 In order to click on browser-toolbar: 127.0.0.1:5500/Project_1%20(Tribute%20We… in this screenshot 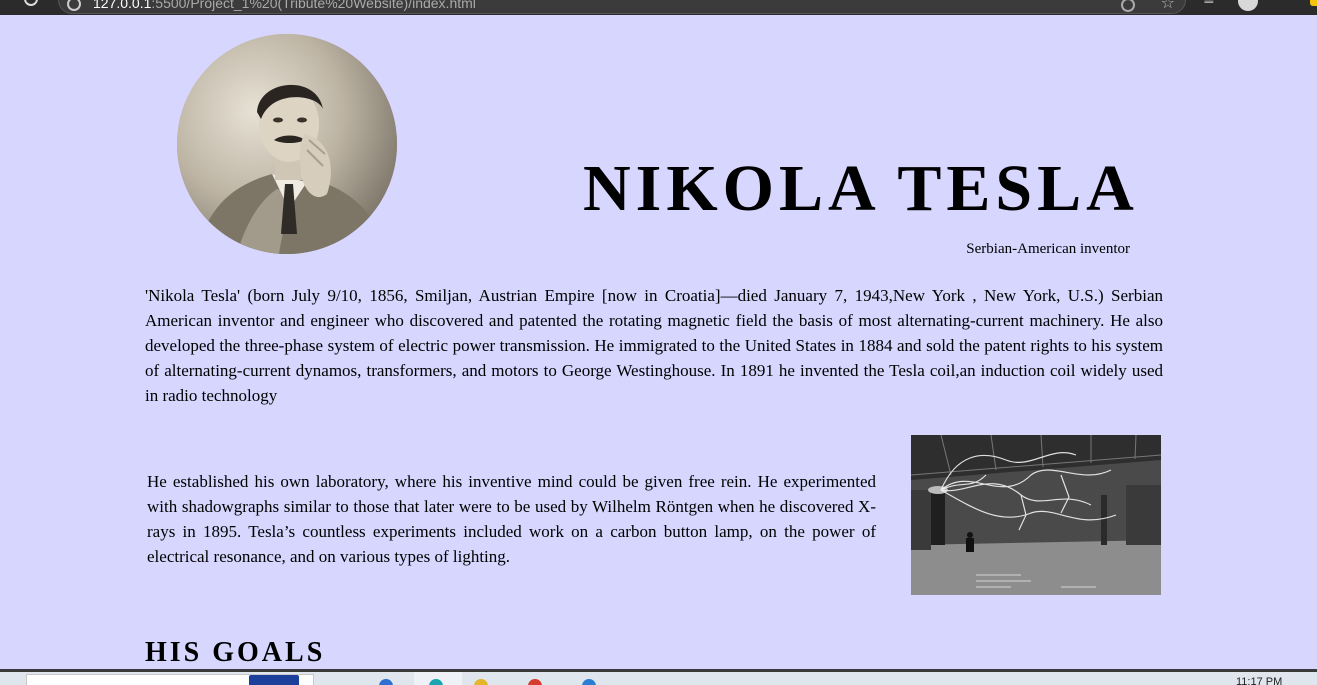, I will do `click(658, 7)`.